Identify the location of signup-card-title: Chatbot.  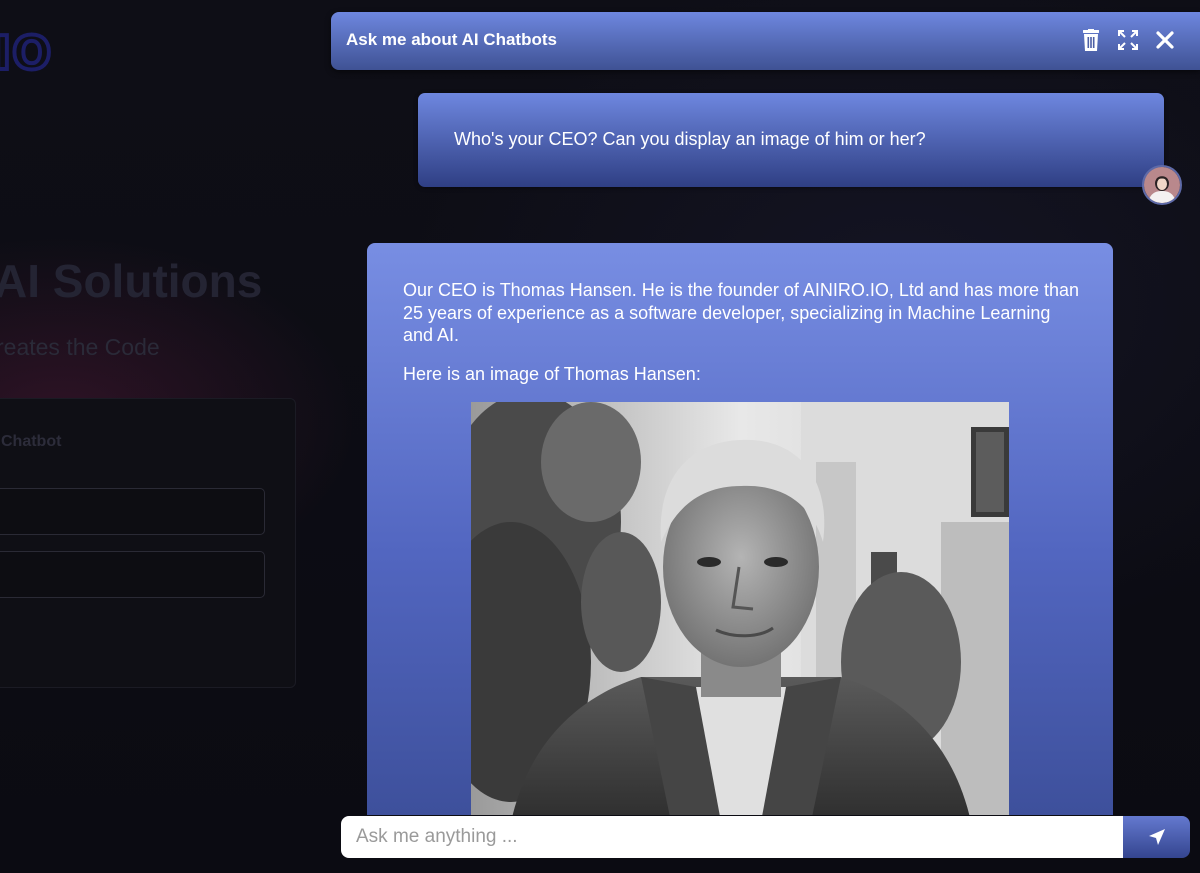
(31, 441).